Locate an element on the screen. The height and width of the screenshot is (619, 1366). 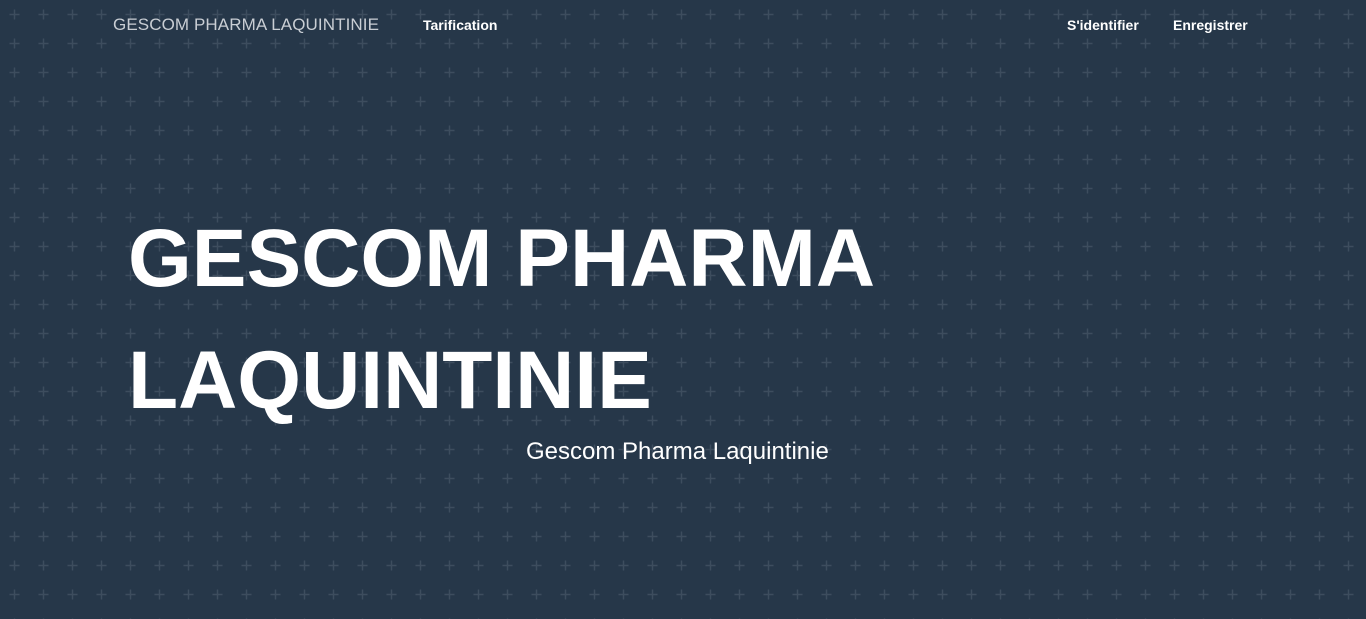
hero-subtitle: Gescom Pharma Laquintinie is located at coordinates (677, 451).